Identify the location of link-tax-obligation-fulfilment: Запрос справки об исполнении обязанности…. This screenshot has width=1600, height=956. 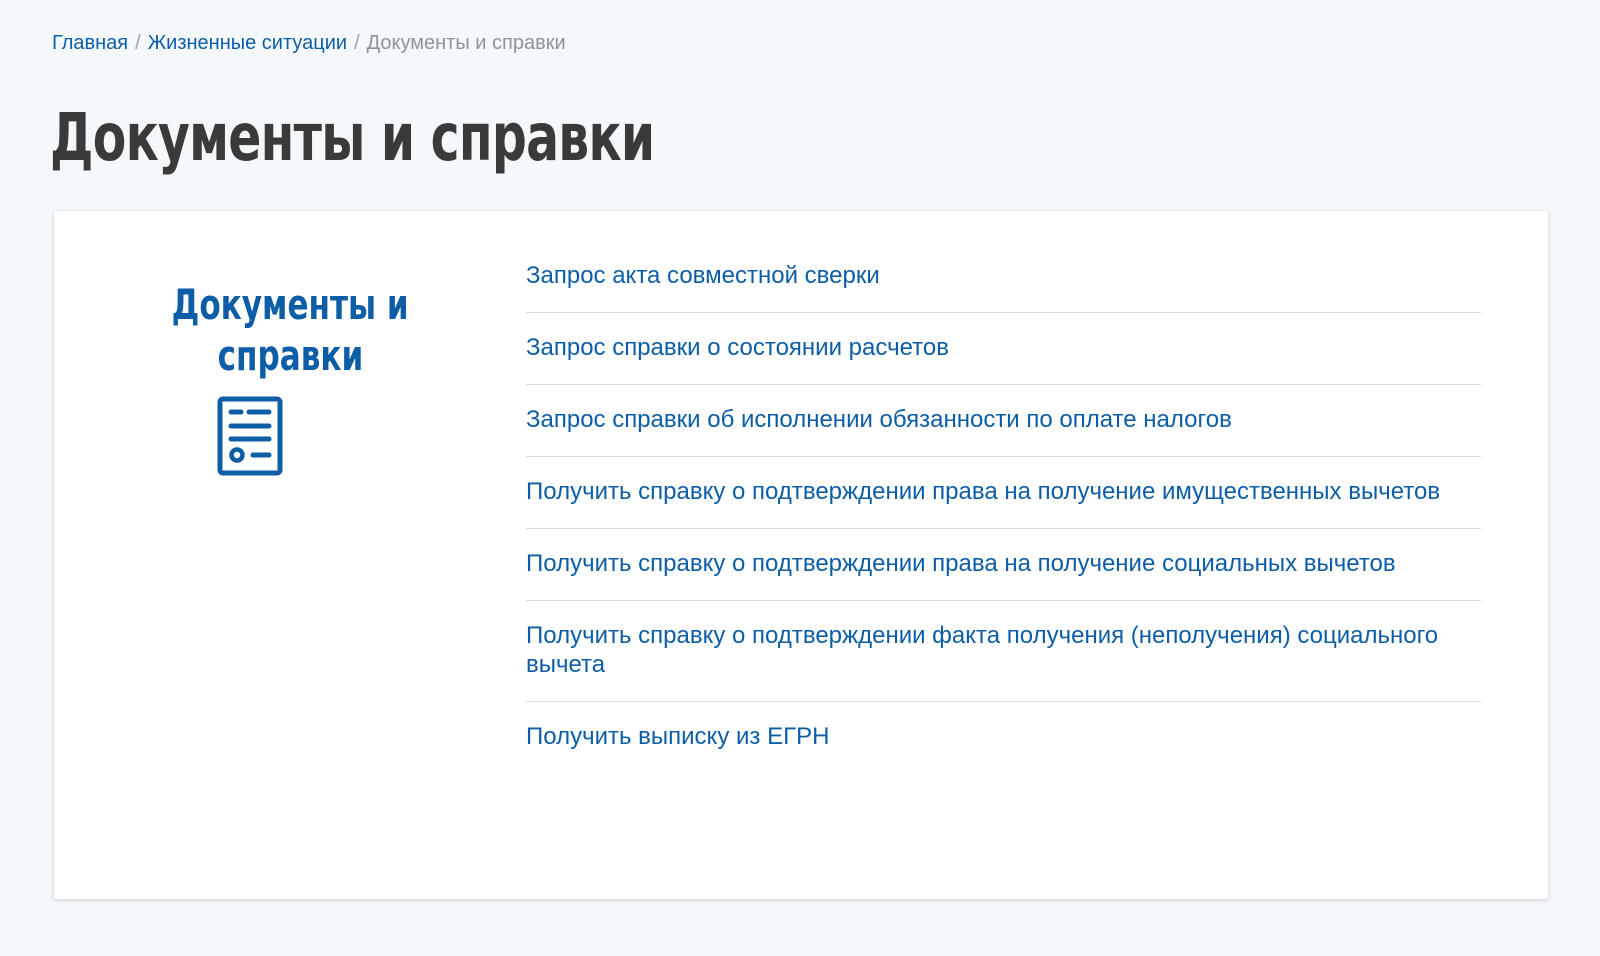
(1003, 419).